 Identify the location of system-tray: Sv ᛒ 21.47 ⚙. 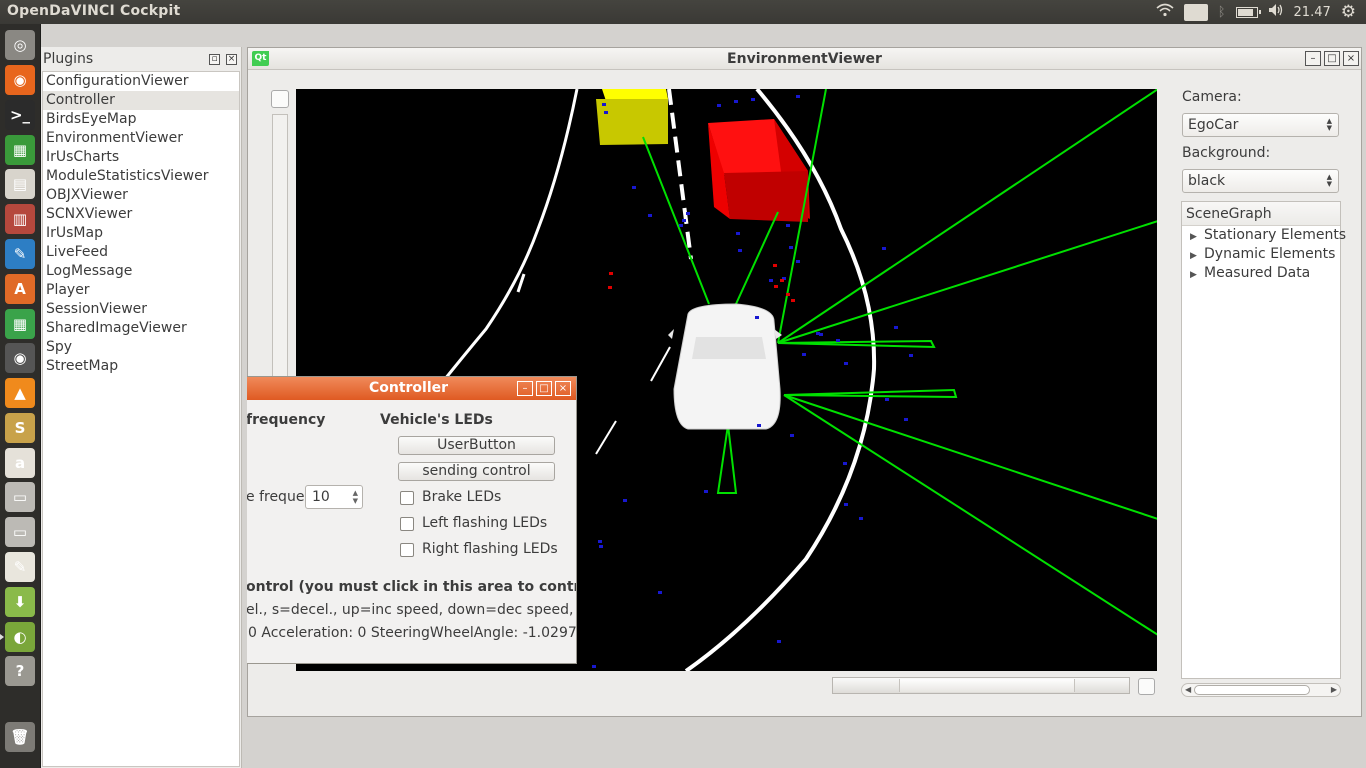
(1261, 12).